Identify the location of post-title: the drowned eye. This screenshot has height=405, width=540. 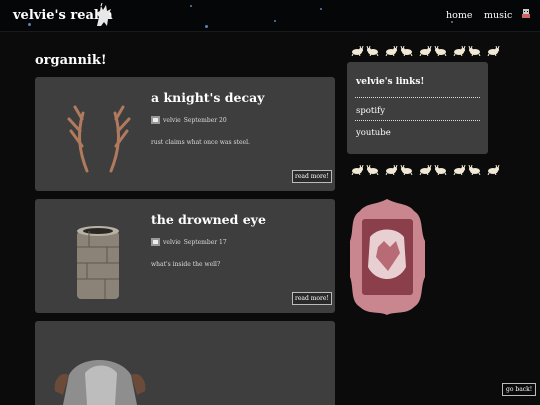
(208, 219).